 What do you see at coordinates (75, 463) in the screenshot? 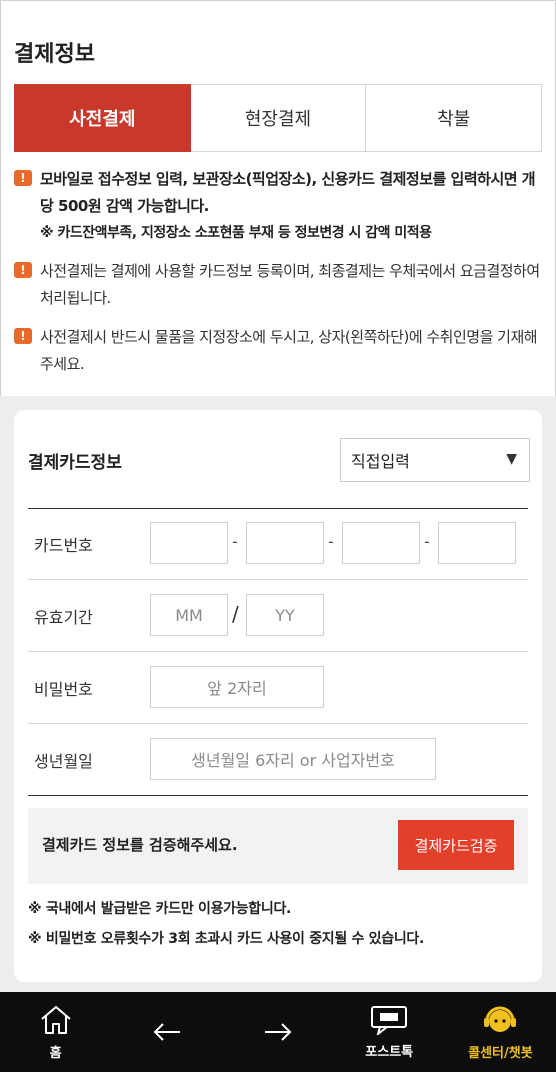
I see `card-info-title: 결제카드정보` at bounding box center [75, 463].